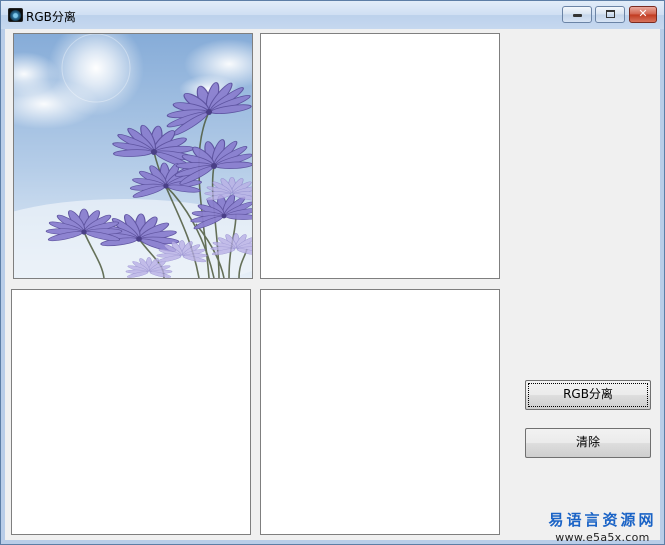  What do you see at coordinates (51, 17) in the screenshot?
I see `window-title: RGB分离` at bounding box center [51, 17].